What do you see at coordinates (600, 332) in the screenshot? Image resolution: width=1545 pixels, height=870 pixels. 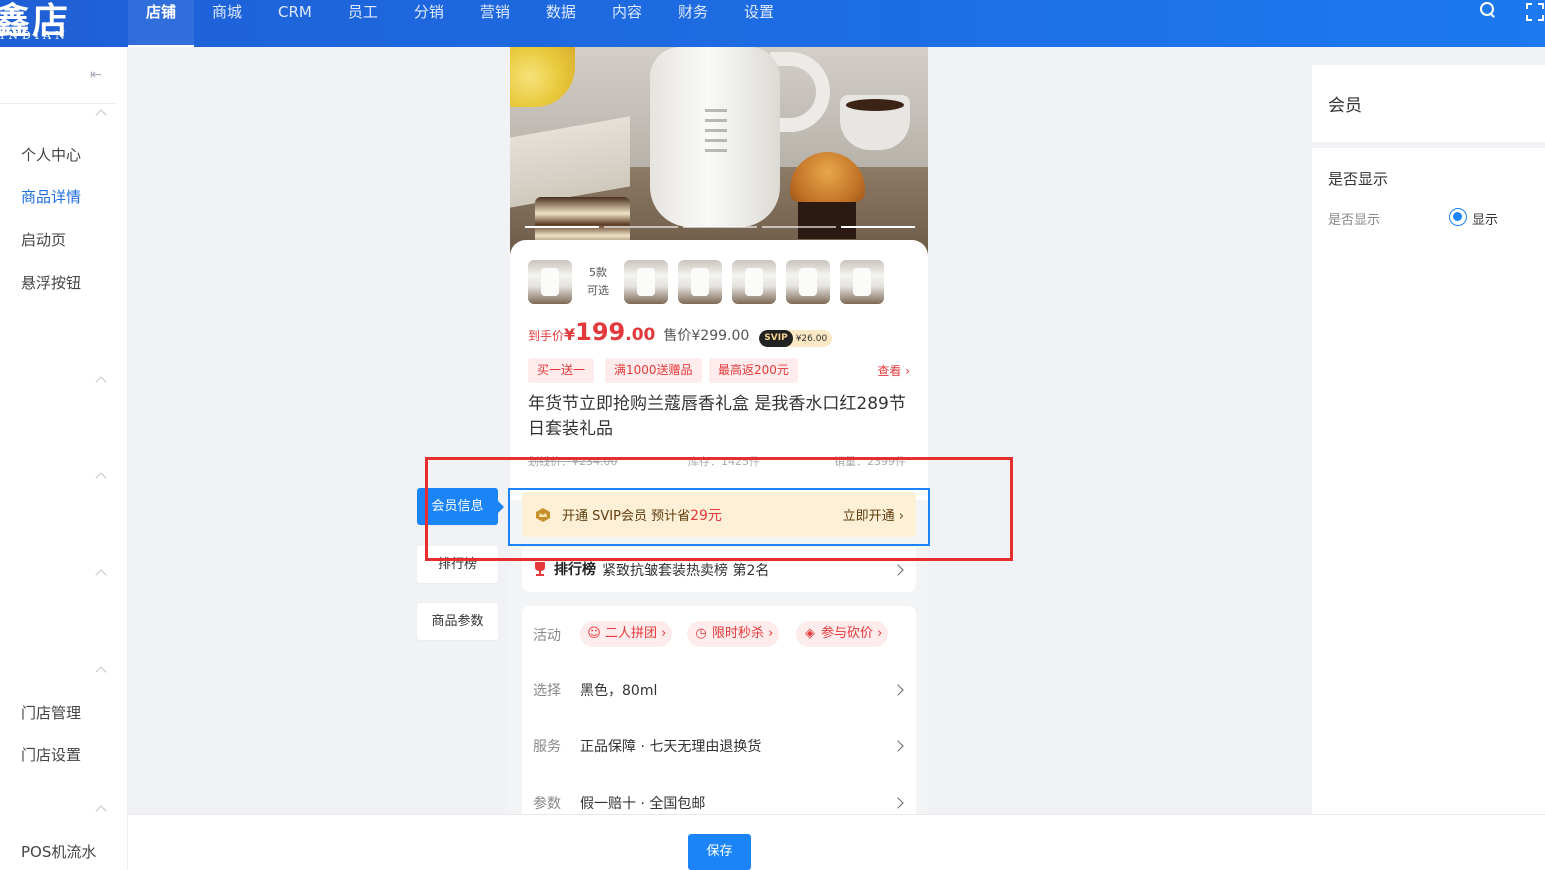 I see `price-integer: 199` at bounding box center [600, 332].